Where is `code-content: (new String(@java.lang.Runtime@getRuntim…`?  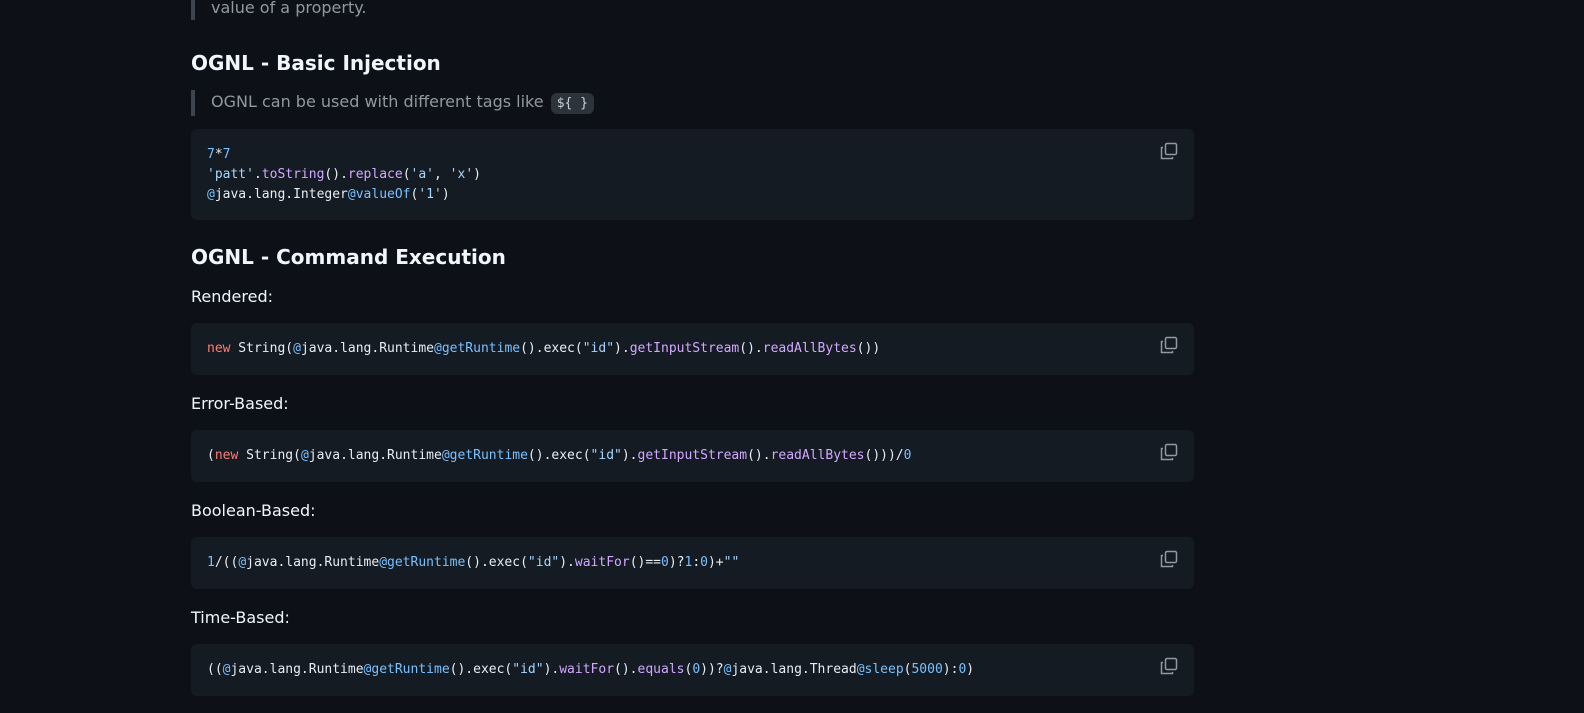
code-content: (new String(@java.lang.Runtime@getRuntim… is located at coordinates (692, 456).